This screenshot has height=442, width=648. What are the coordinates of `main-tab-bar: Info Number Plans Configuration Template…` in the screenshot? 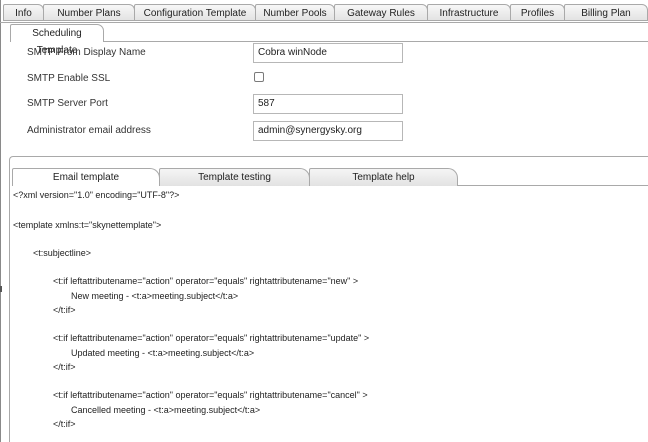 It's located at (325, 13).